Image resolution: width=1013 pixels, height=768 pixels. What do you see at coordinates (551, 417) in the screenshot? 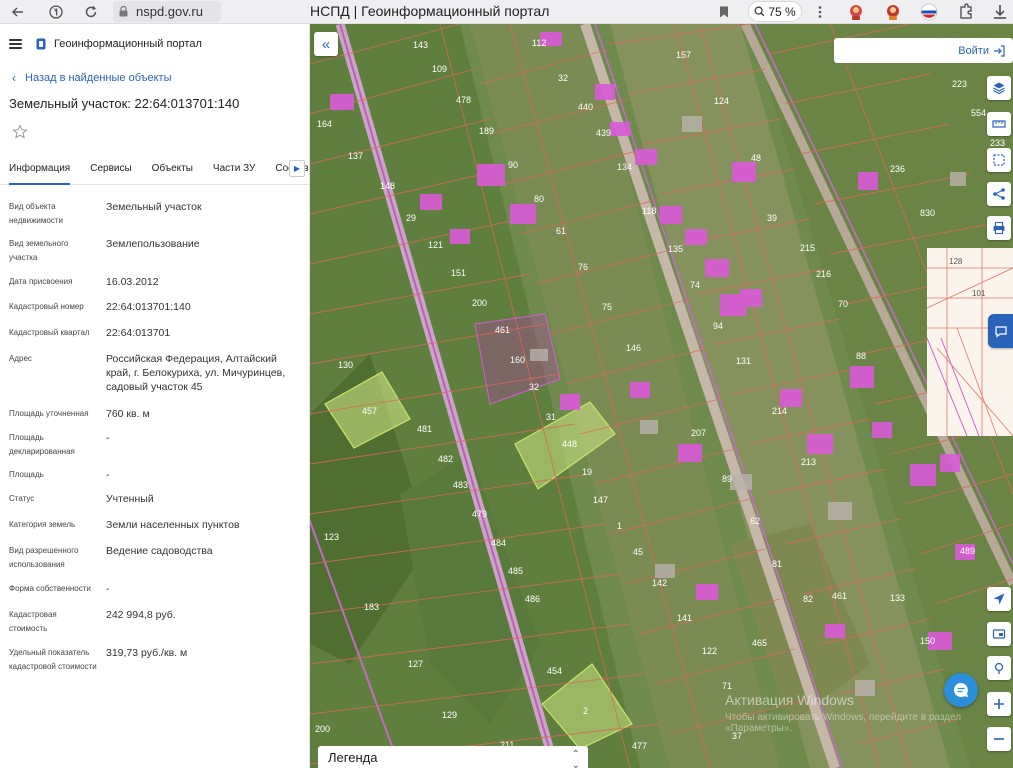
I see `parcel-number-label: 31` at bounding box center [551, 417].